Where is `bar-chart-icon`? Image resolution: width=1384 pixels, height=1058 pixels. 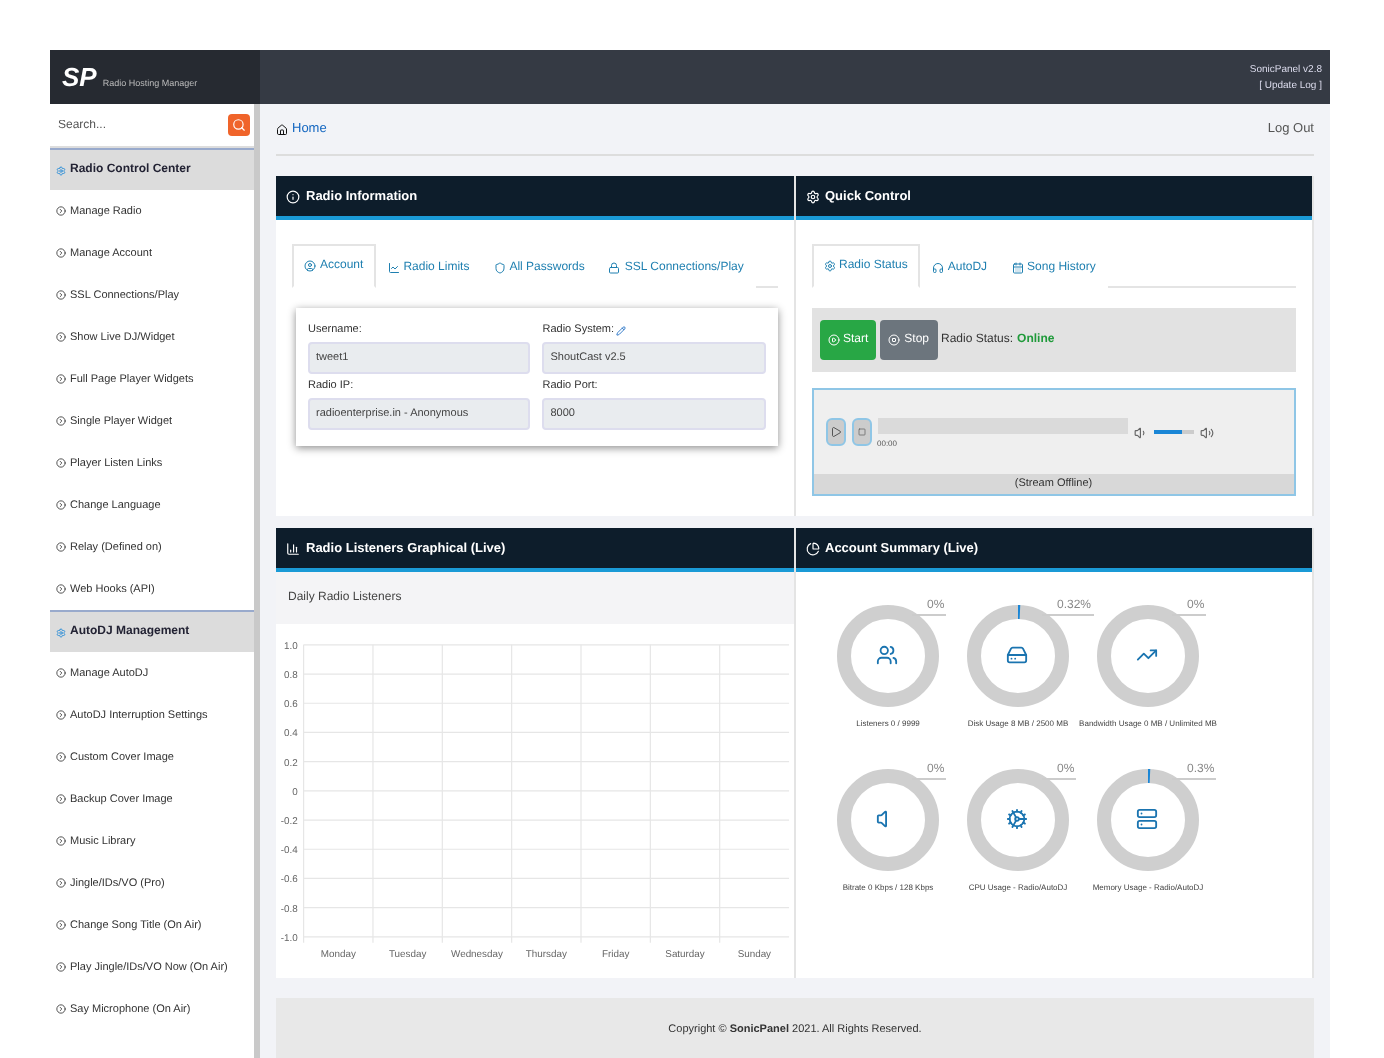 bar-chart-icon is located at coordinates (293, 548).